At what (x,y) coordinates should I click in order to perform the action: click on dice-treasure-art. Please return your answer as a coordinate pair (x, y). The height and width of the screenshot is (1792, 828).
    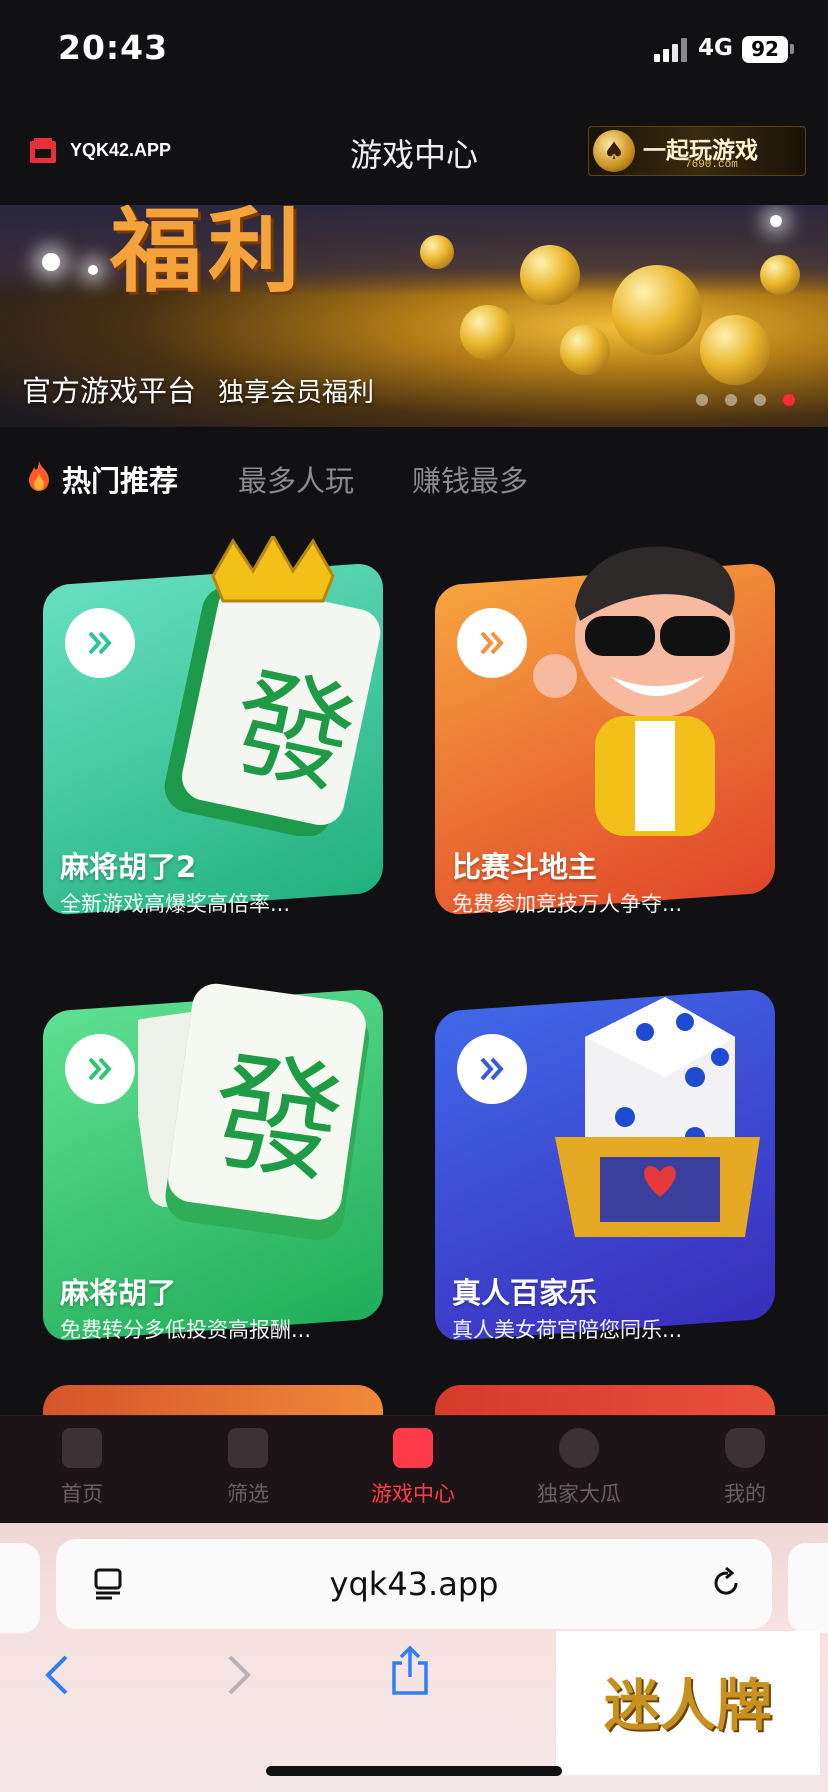
    Looking at the image, I should click on (657, 1117).